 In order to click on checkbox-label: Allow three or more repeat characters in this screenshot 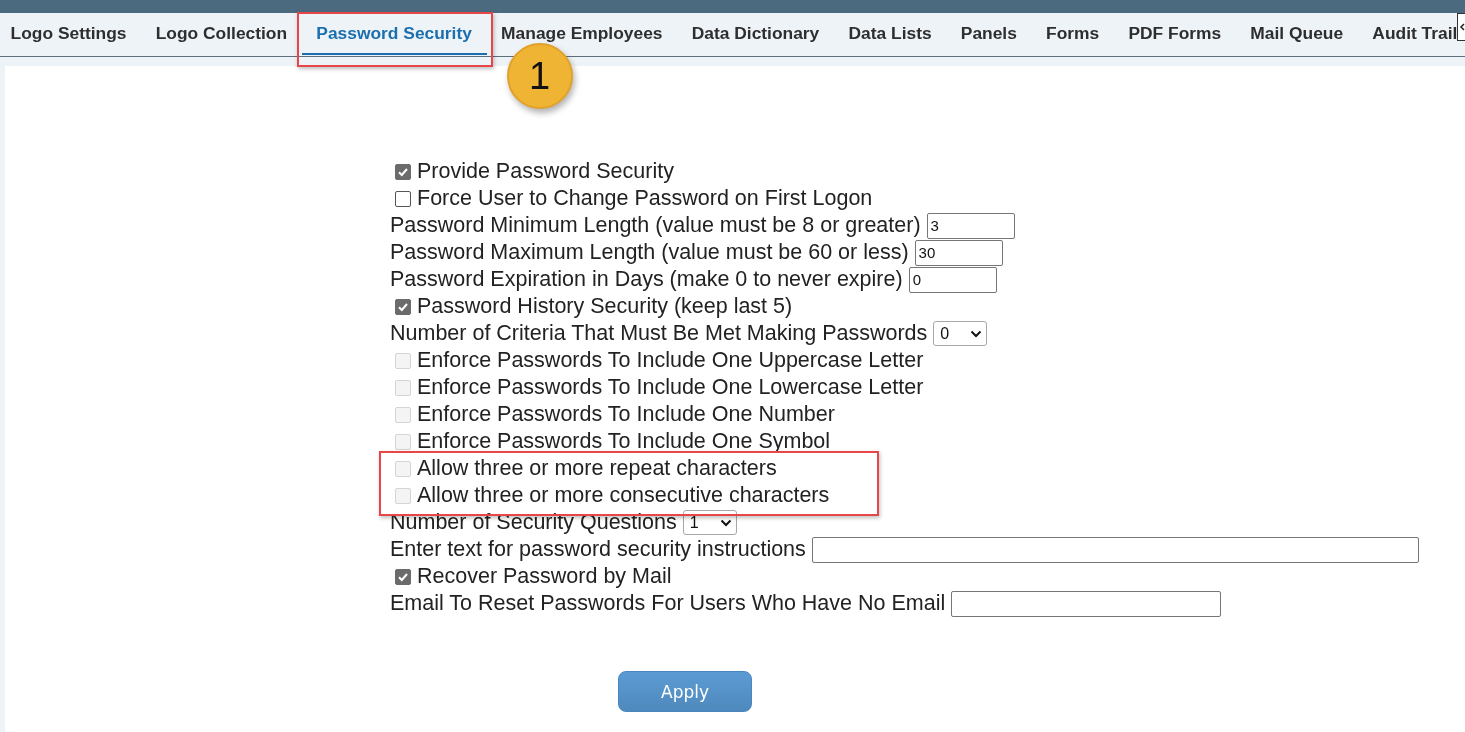, I will do `click(597, 468)`.